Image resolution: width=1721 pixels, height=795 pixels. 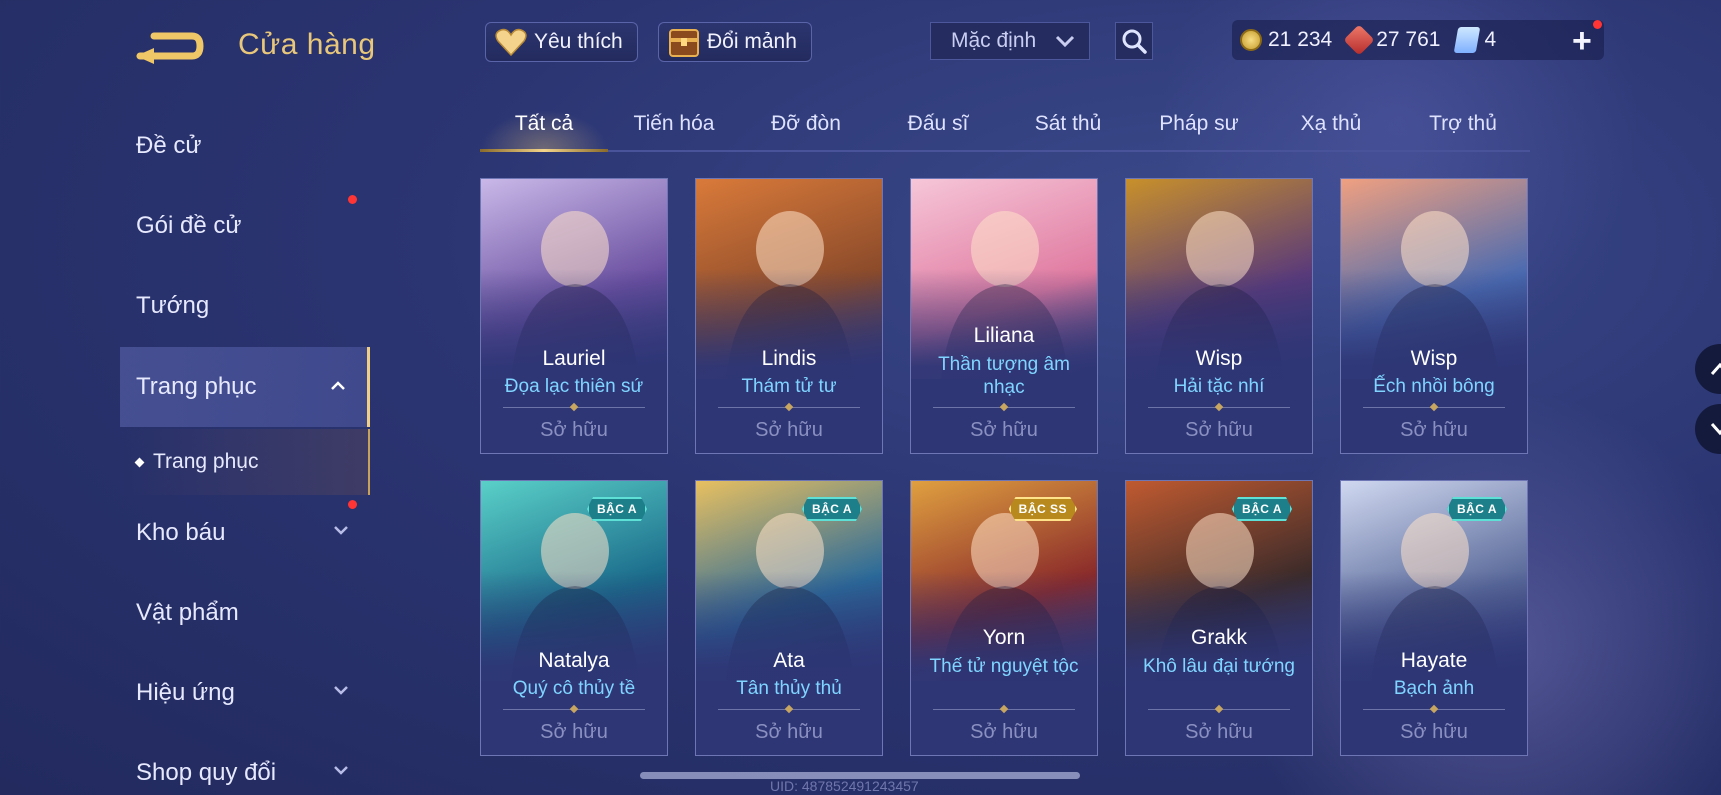 What do you see at coordinates (1434, 316) in the screenshot?
I see `skin-card: Wisp Ếch nhồi bông Sở hữu` at bounding box center [1434, 316].